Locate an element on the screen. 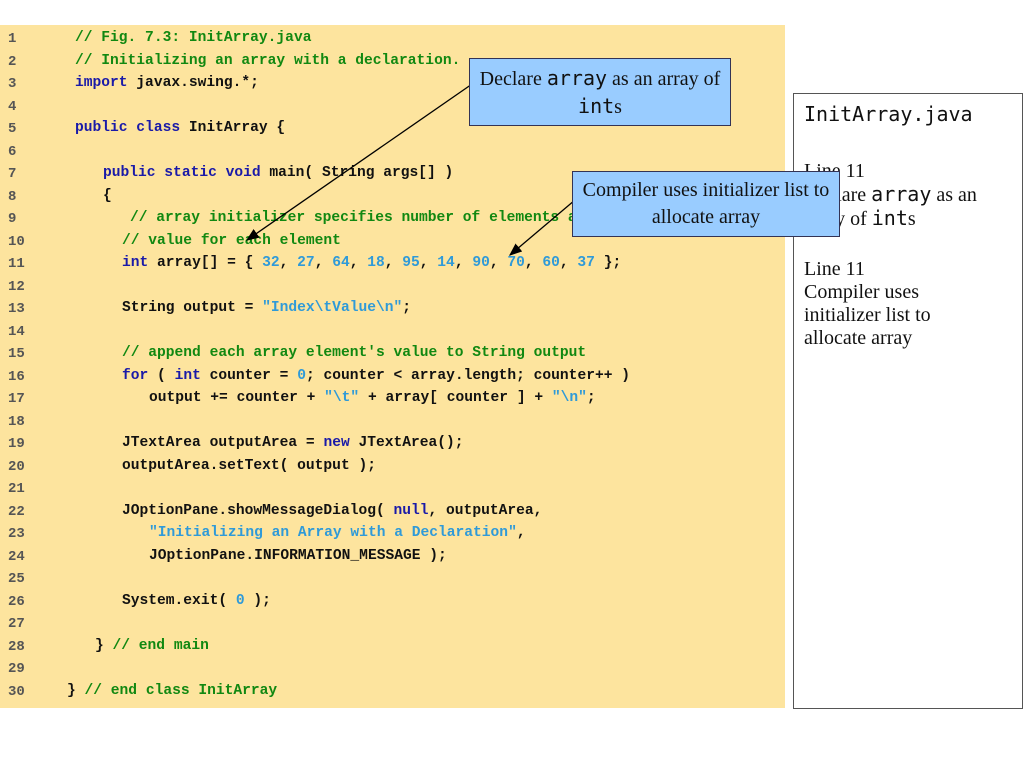  arrow-compiler is located at coordinates (542, 227).